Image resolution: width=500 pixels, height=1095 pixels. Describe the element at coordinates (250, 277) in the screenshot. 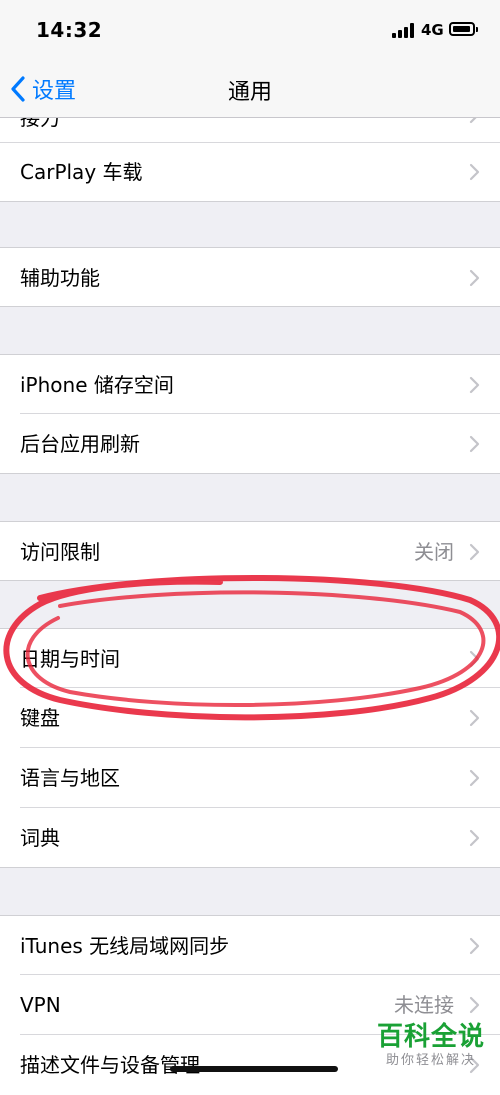

I see `settings-row-accessibility: 辅助功能` at that location.